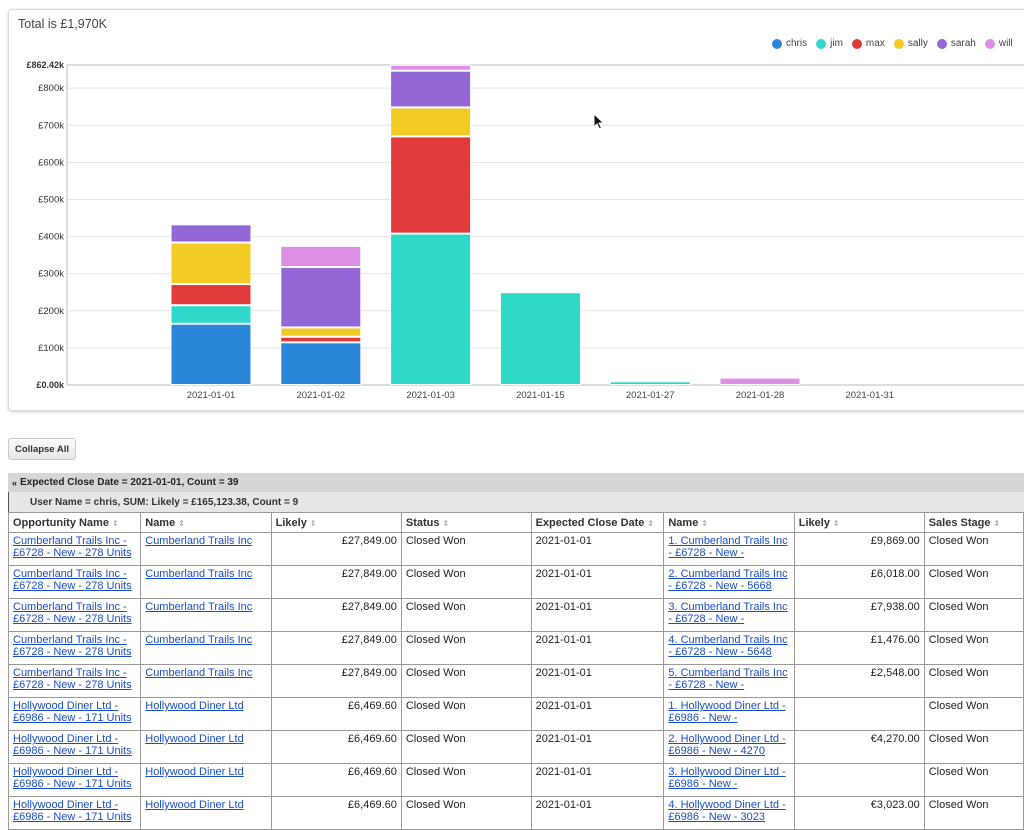 This screenshot has height=830, width=1024. I want to click on mouse-cursor-icon, so click(599, 121).